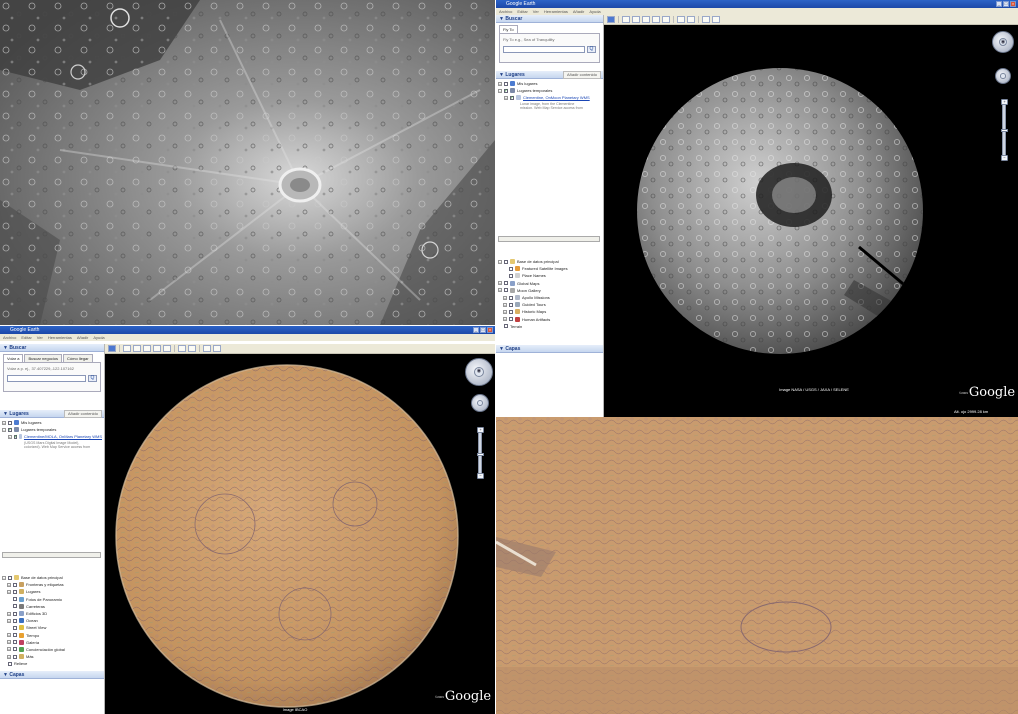  I want to click on zoom-in-icon: +, so click(480, 430).